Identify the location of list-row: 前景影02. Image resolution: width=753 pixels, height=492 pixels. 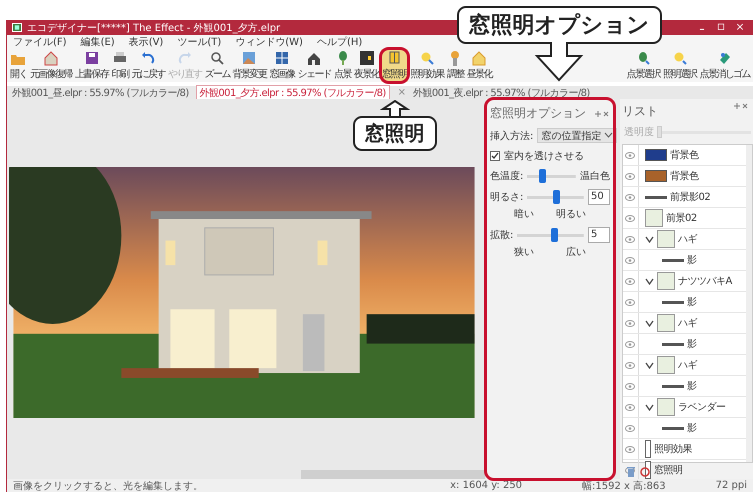
(684, 197).